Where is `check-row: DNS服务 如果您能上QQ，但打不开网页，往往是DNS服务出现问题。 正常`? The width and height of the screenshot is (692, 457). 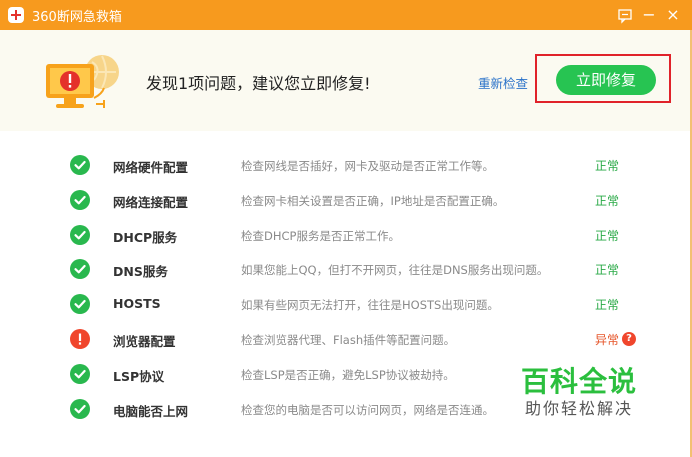
check-row: DNS服务 如果您能上QQ，但打不开网页，往往是DNS服务出现问题。 正常 is located at coordinates (346, 271).